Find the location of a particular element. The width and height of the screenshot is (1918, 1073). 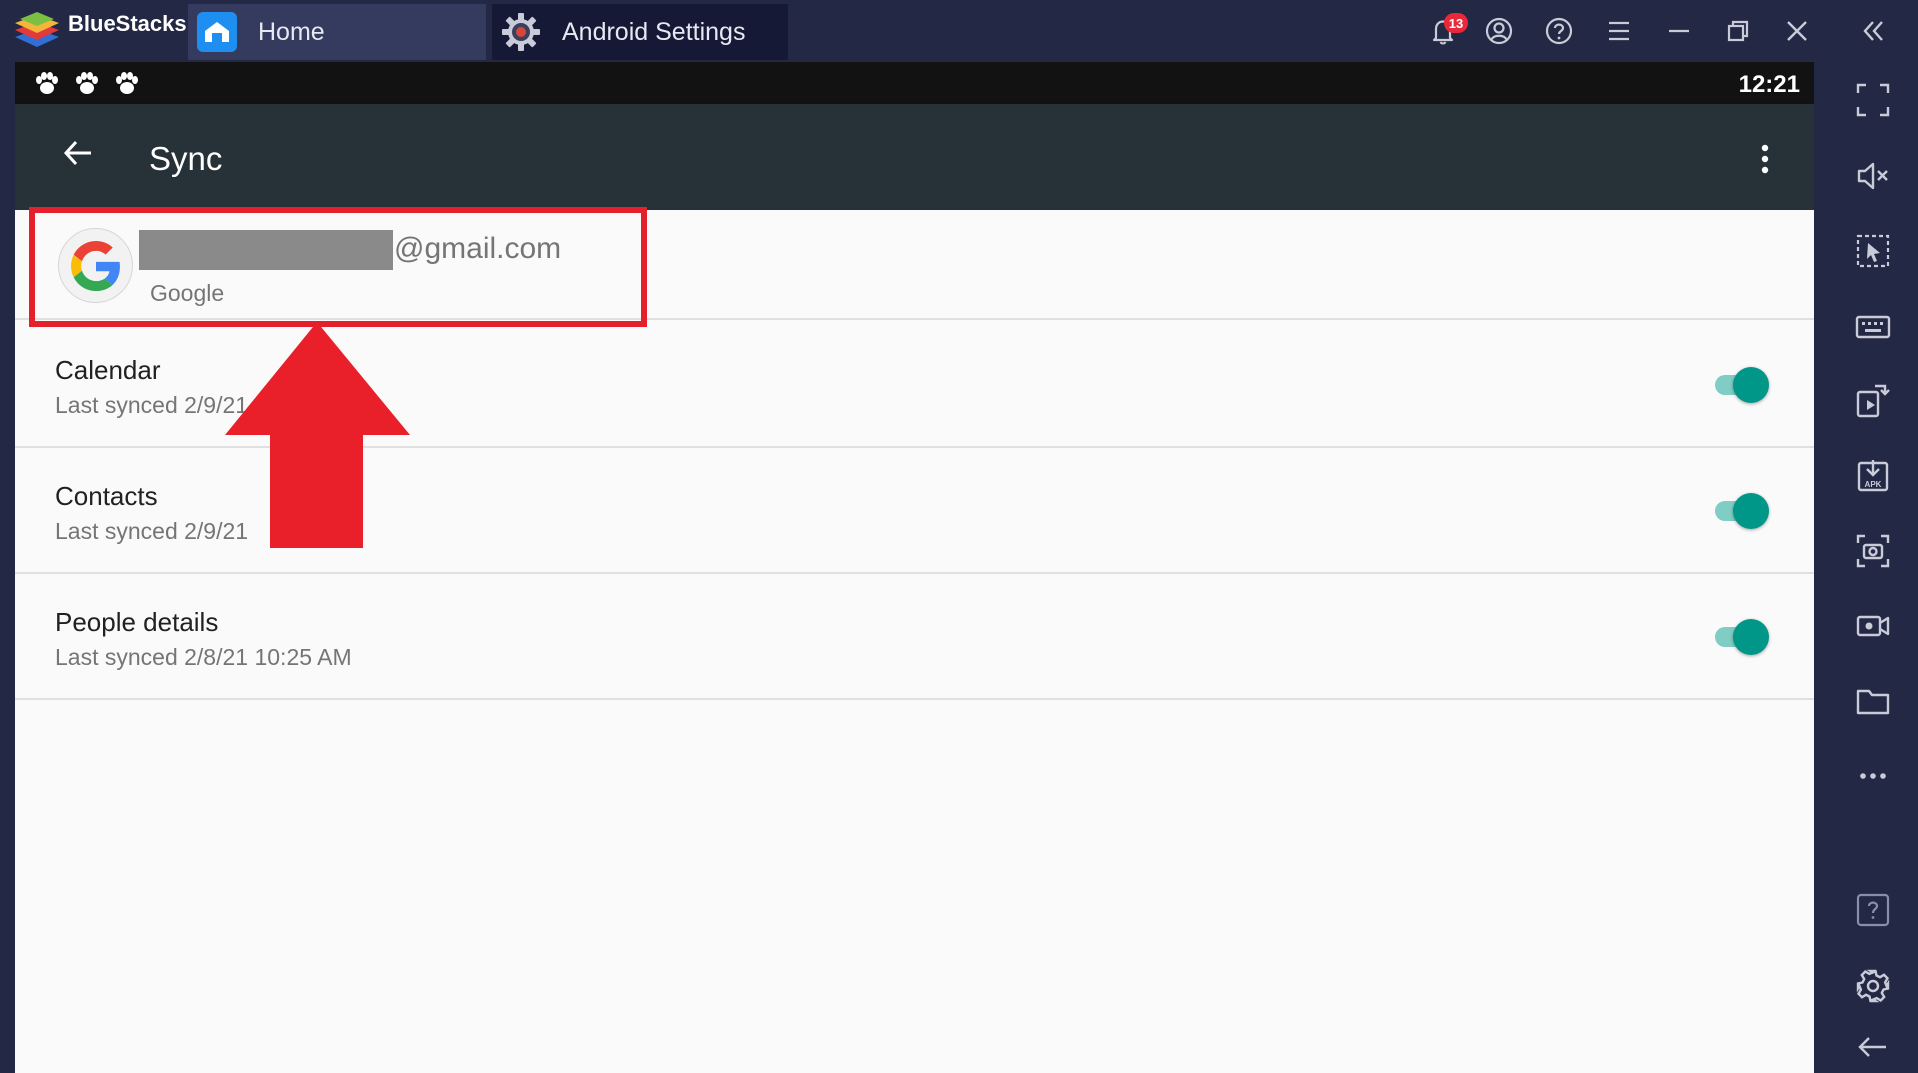

rotate-icon is located at coordinates (1873, 401).